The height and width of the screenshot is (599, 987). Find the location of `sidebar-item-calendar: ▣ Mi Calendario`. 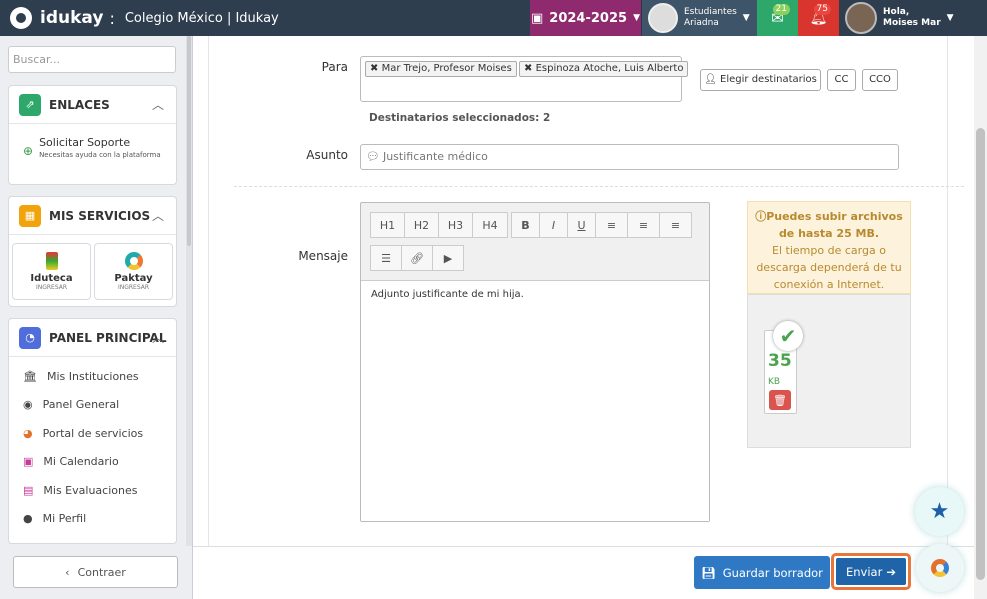

sidebar-item-calendar: ▣ Mi Calendario is located at coordinates (92, 462).